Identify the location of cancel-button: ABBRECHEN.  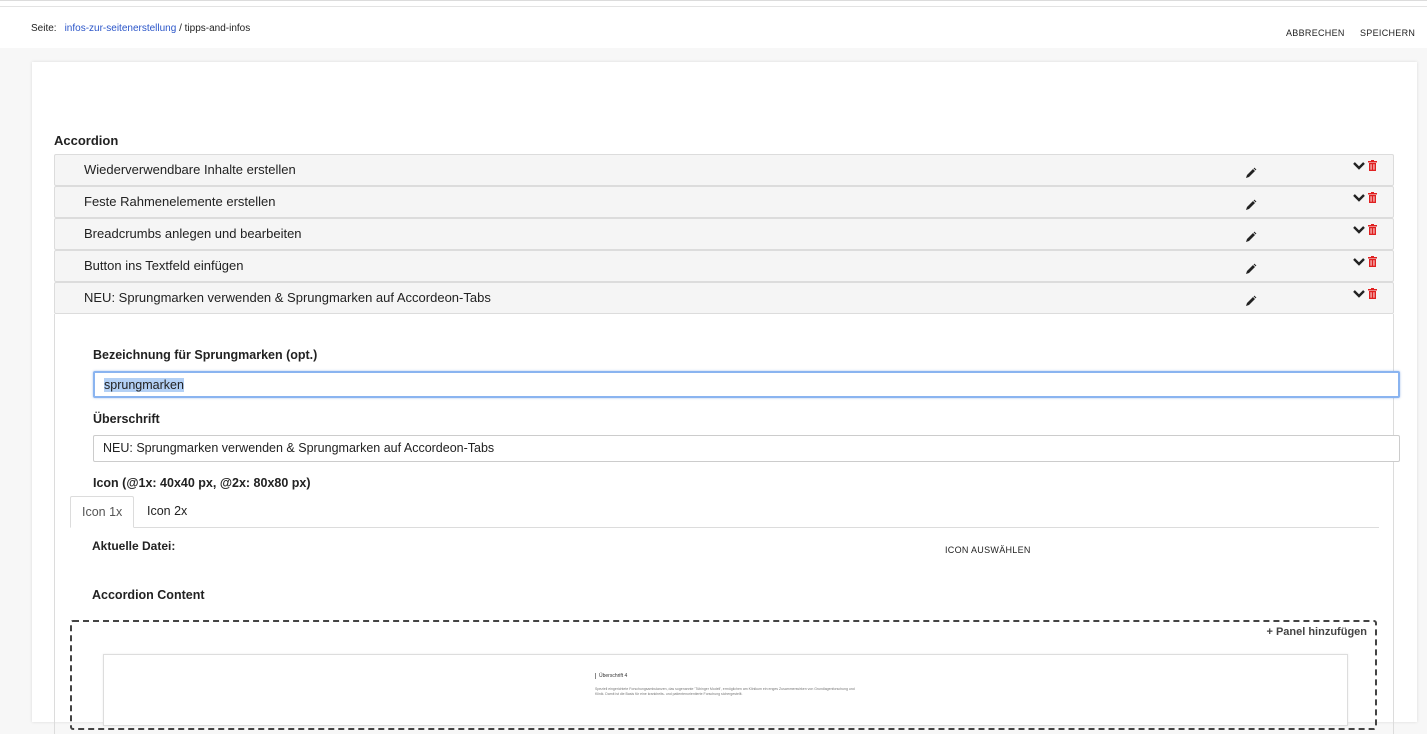
(1315, 33).